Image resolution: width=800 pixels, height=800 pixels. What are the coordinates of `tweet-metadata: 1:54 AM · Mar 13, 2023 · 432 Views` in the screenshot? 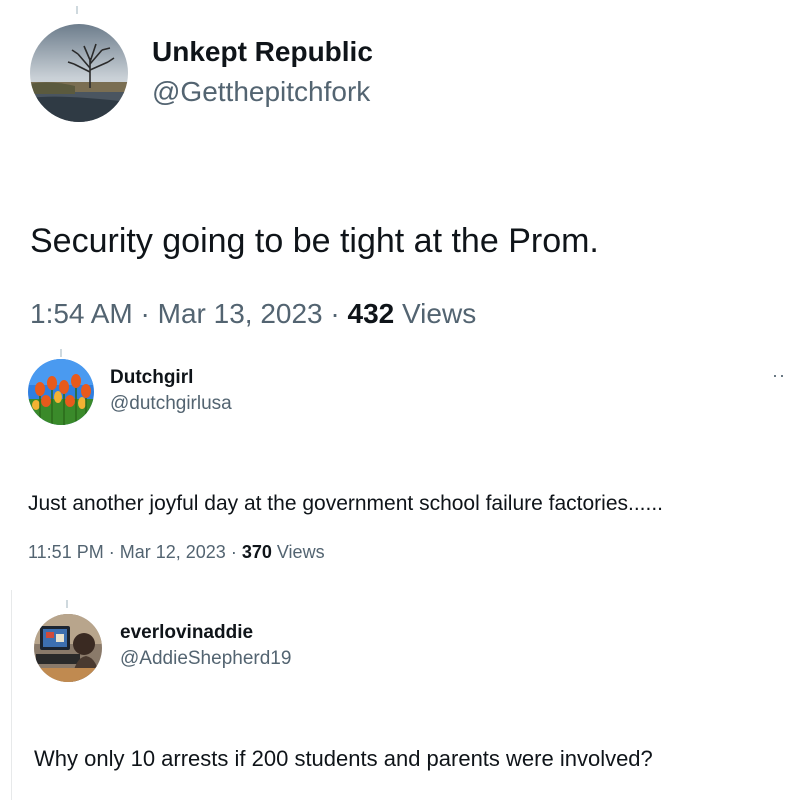 It's located at (253, 314).